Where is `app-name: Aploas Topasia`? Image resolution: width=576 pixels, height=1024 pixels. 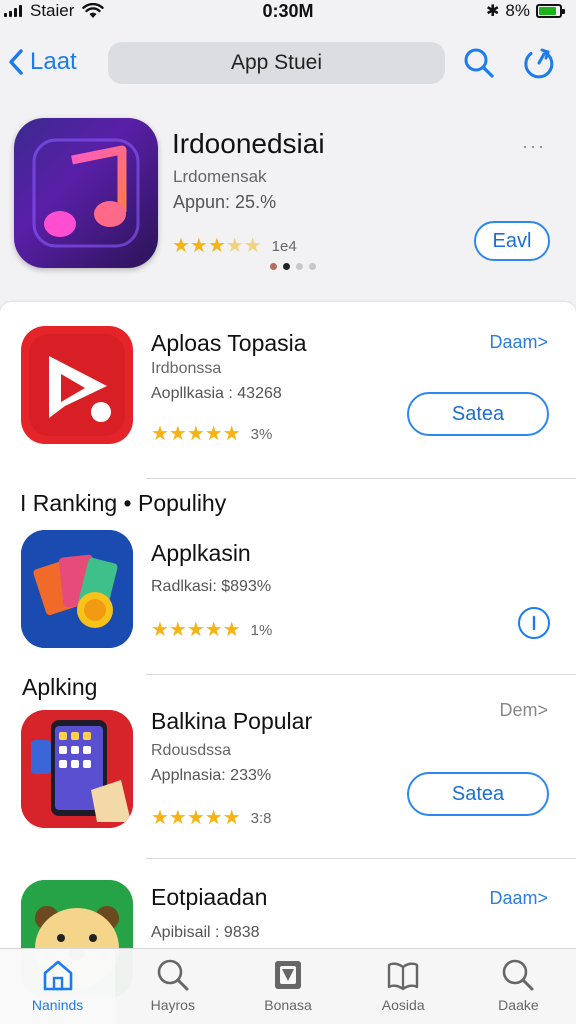 app-name: Aploas Topasia is located at coordinates (229, 343).